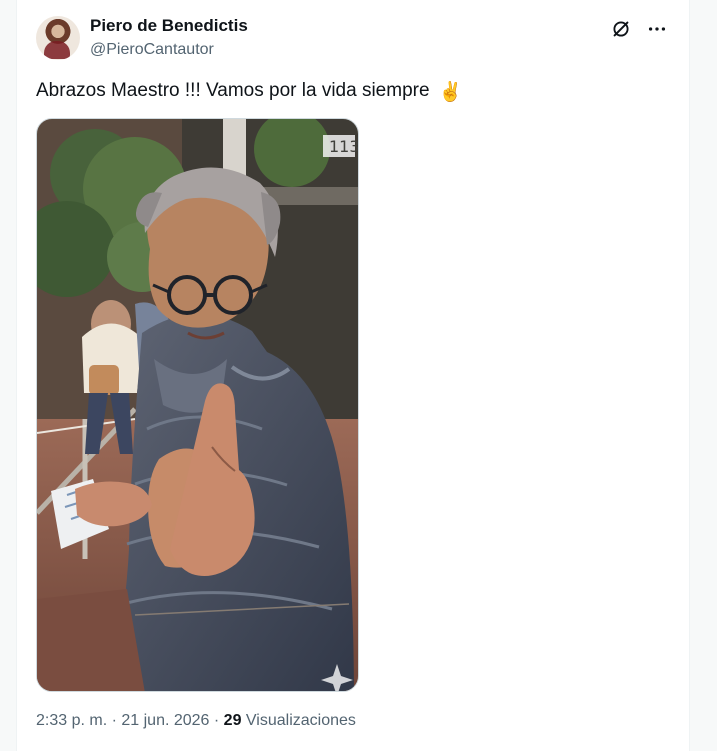  I want to click on author-name: Piero de Benedictis, so click(169, 26).